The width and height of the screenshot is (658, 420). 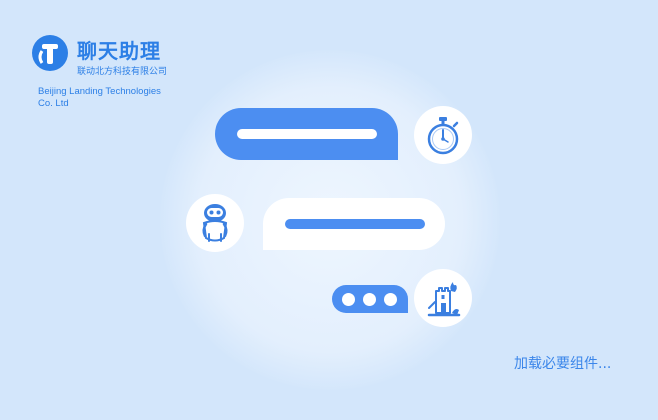 What do you see at coordinates (99, 91) in the screenshot?
I see `company-name-line1: Beijing Landing Technologies` at bounding box center [99, 91].